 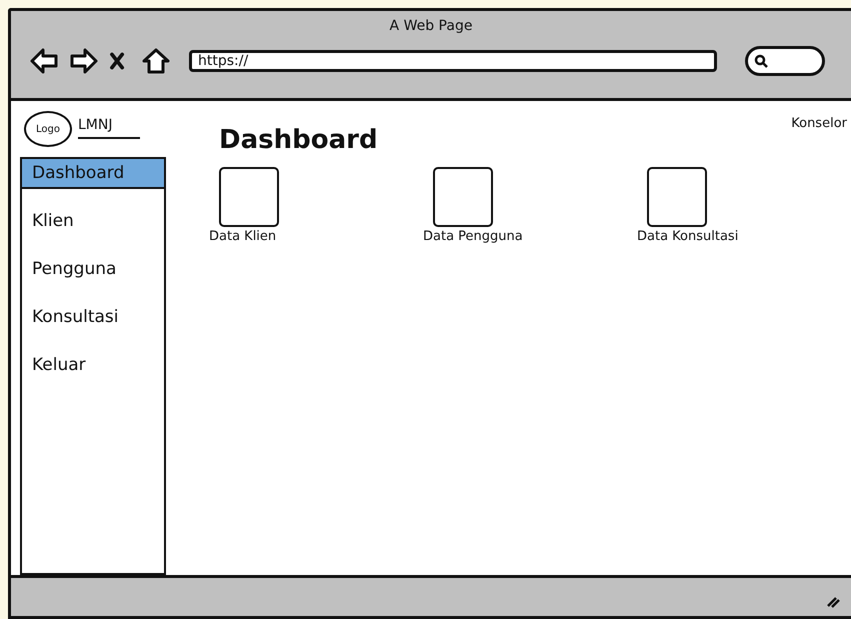 I want to click on forward-arrow-icon, so click(x=84, y=61).